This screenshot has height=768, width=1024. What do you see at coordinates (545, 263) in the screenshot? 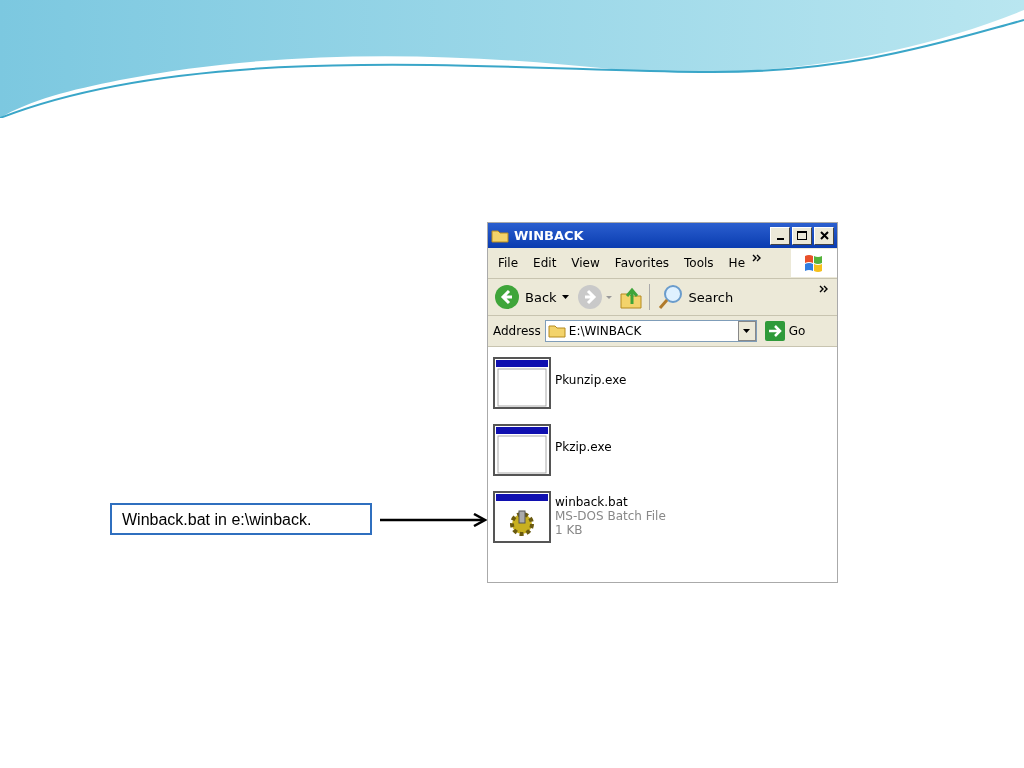
I see `menu-item: Edit` at bounding box center [545, 263].